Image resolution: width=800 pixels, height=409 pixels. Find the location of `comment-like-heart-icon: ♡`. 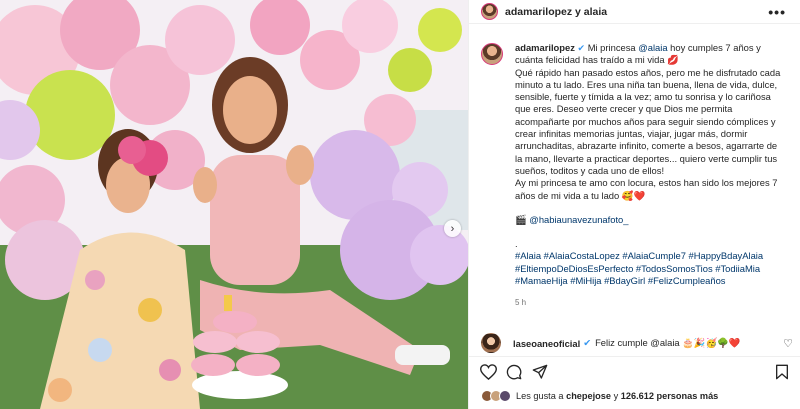

comment-like-heart-icon: ♡ is located at coordinates (788, 343).